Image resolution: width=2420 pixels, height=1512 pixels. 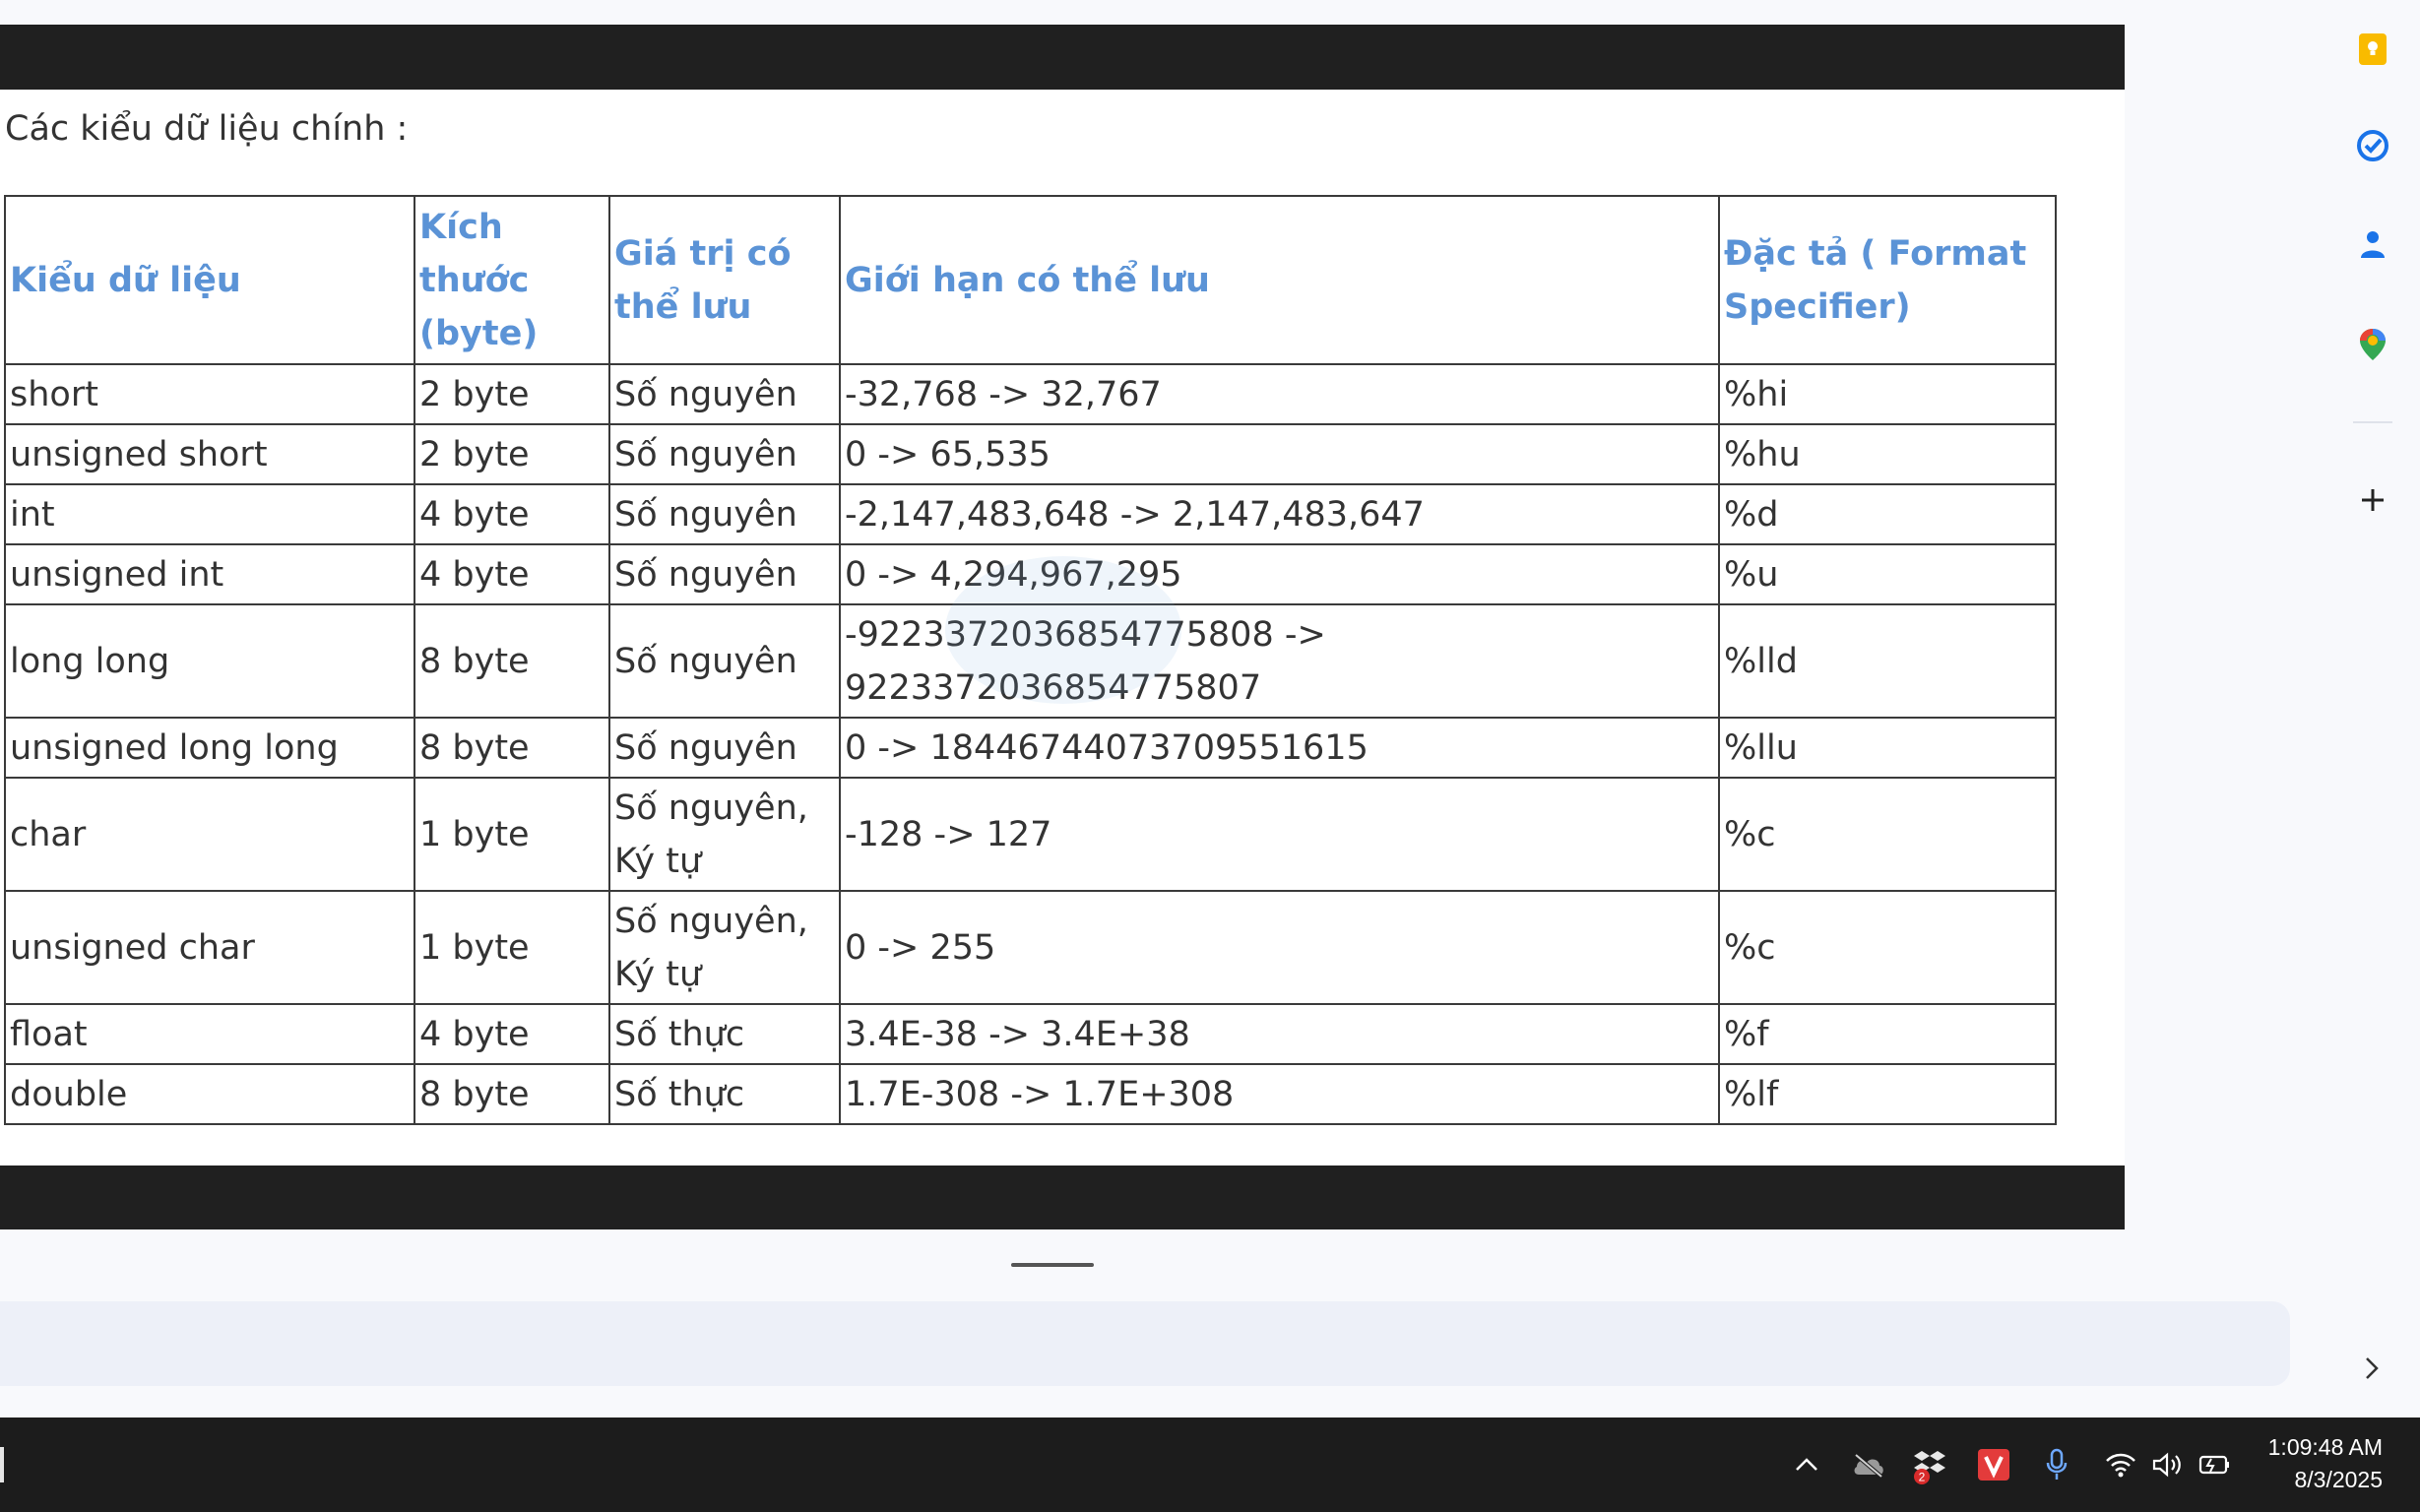 What do you see at coordinates (1887, 574) in the screenshot?
I see `cell-format: %u` at bounding box center [1887, 574].